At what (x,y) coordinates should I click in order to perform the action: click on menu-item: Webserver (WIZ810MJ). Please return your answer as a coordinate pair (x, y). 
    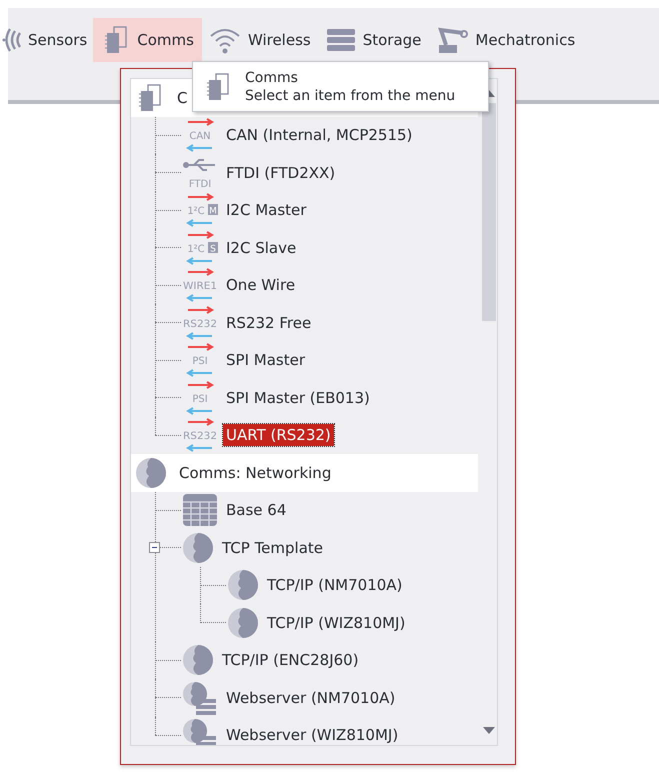
    Looking at the image, I should click on (312, 734).